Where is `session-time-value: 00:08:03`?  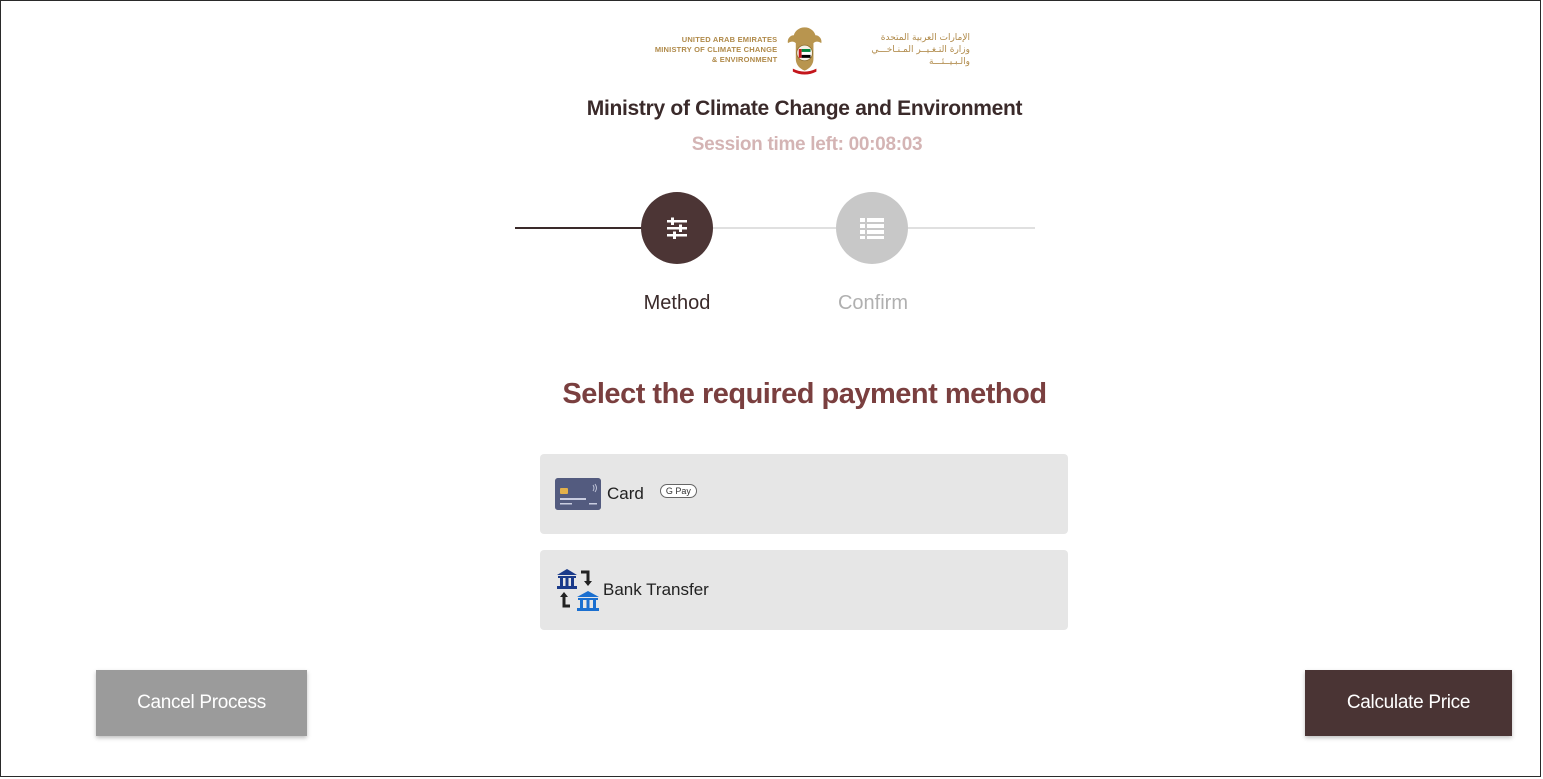 session-time-value: 00:08:03 is located at coordinates (885, 144).